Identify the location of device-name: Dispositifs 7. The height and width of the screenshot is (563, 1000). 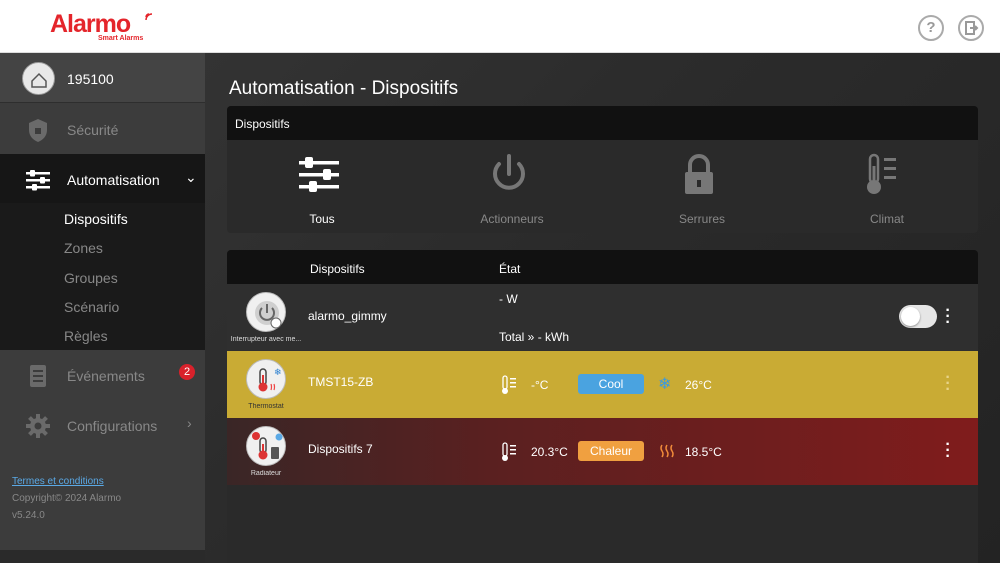
(340, 449).